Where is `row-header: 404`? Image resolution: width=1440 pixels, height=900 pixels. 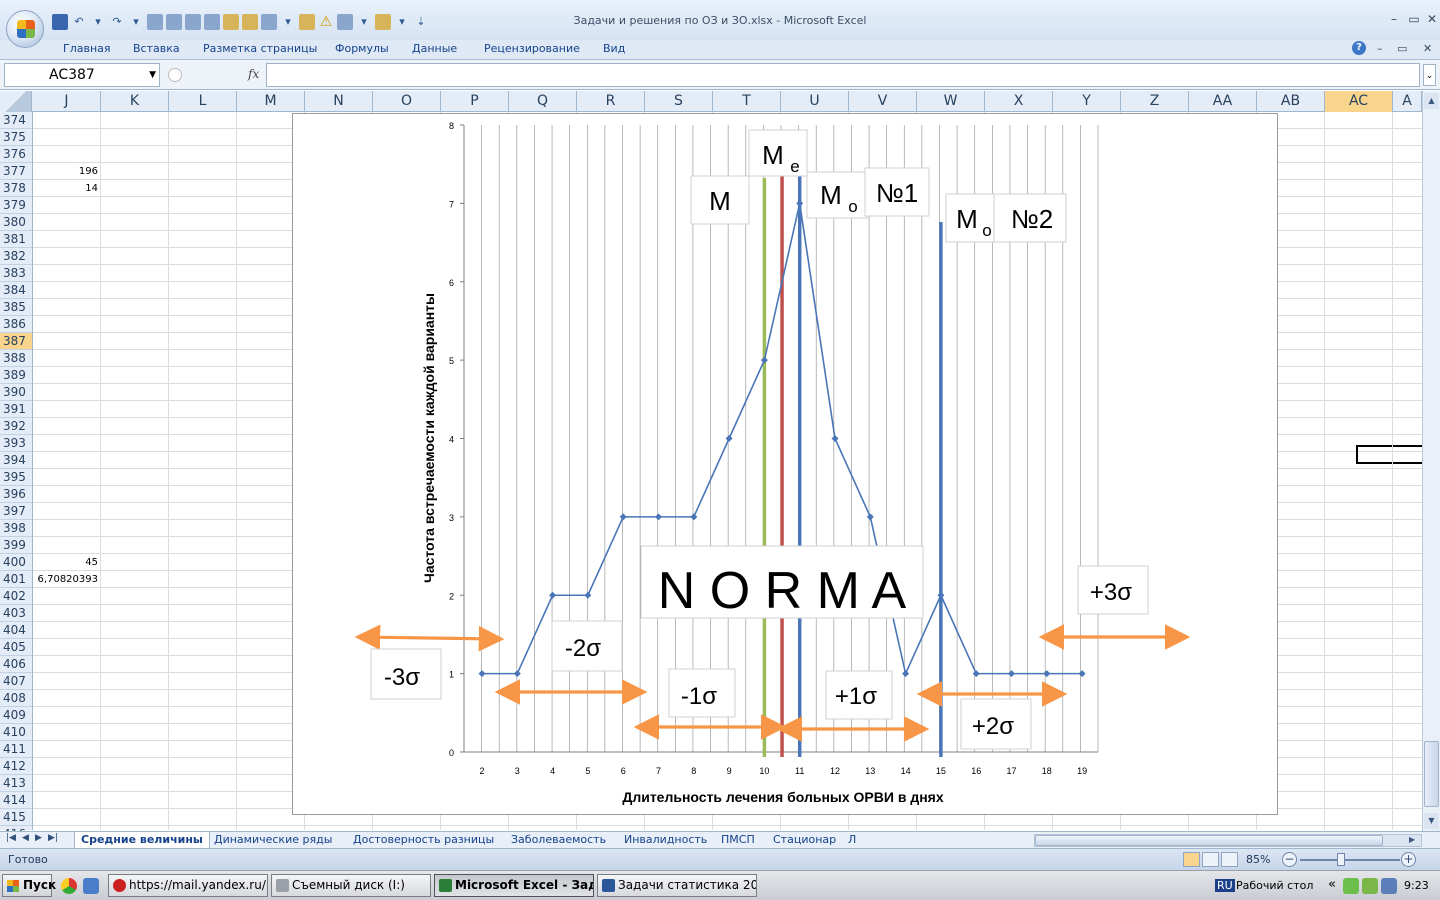
row-header: 404 is located at coordinates (16, 630).